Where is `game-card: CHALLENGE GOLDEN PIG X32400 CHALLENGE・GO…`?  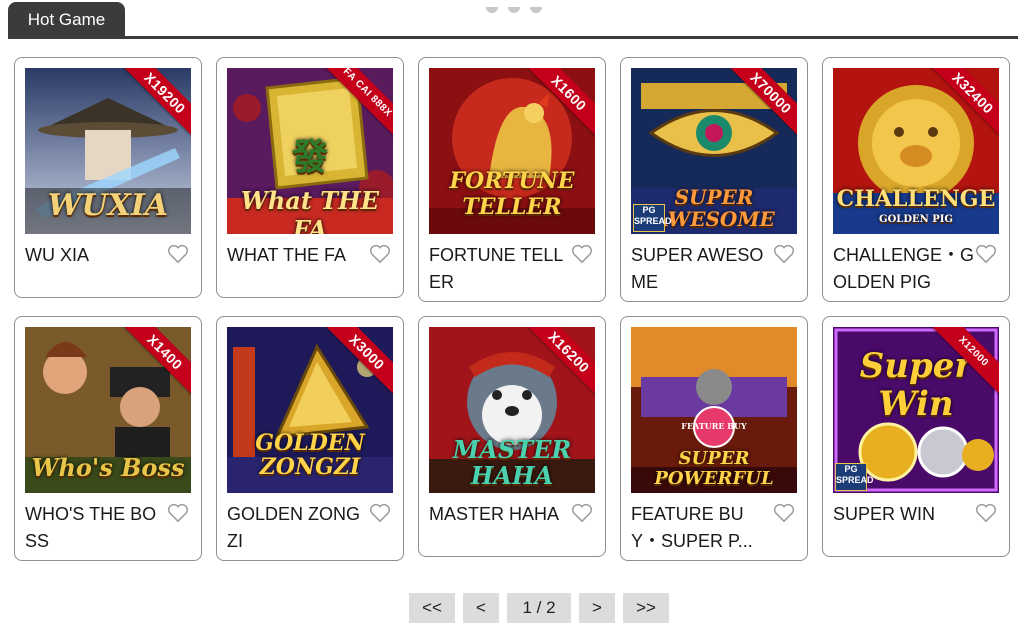 game-card: CHALLENGE GOLDEN PIG X32400 CHALLENGE・GO… is located at coordinates (916, 179).